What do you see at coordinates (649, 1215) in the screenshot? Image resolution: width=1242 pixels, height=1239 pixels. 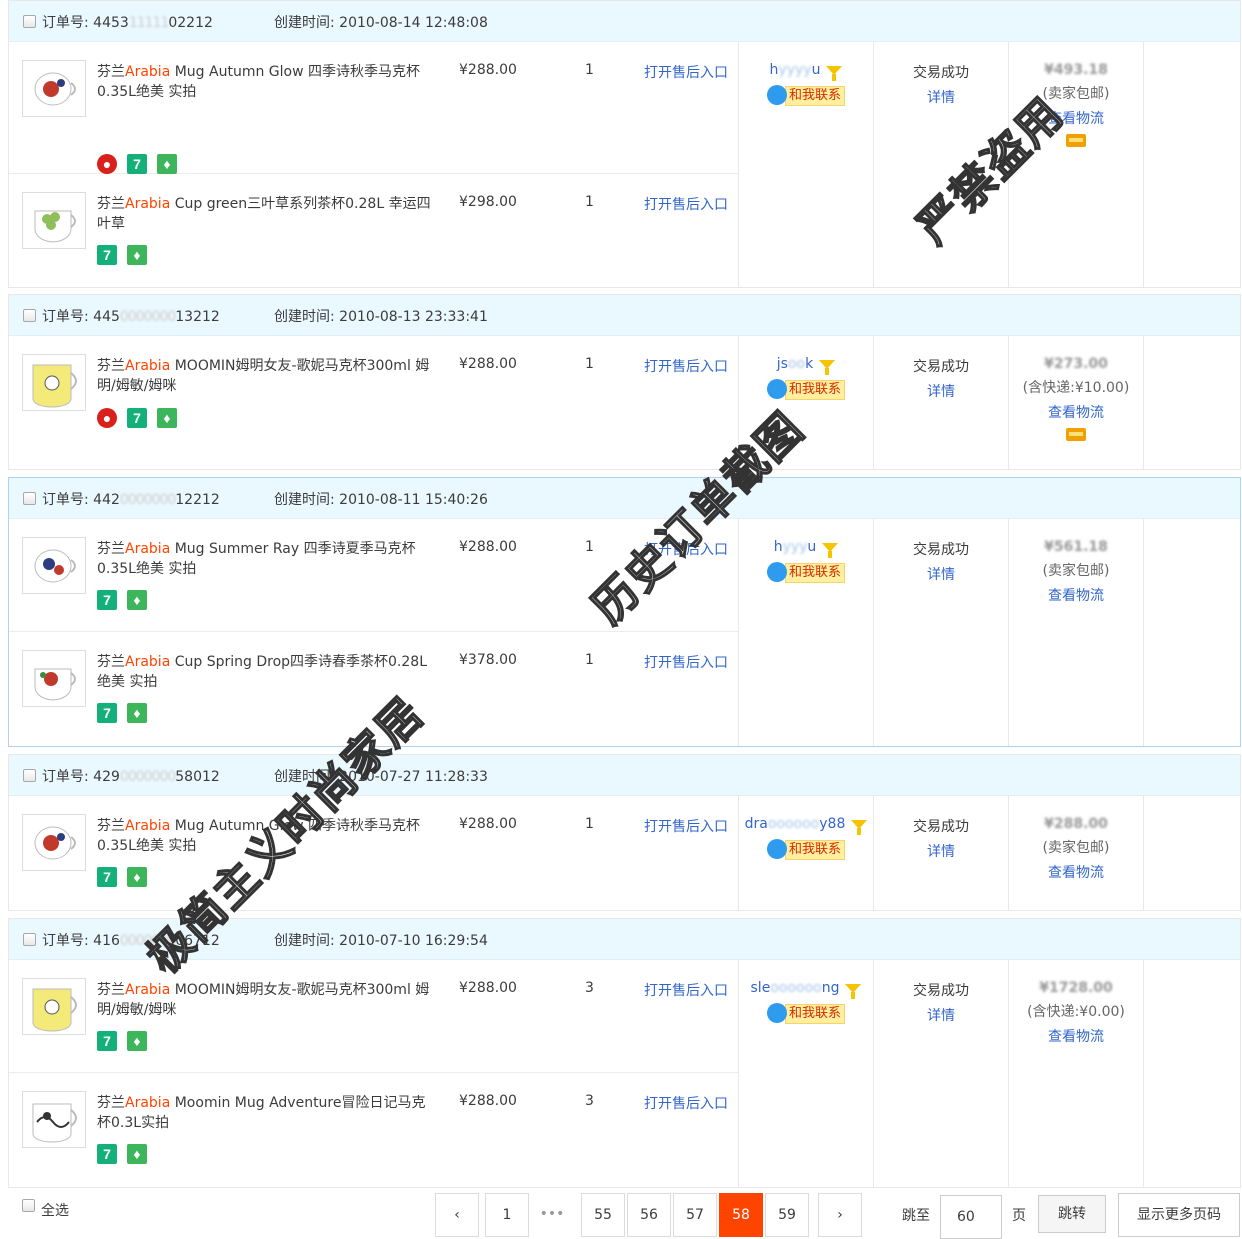 I see `page-button: 56` at bounding box center [649, 1215].